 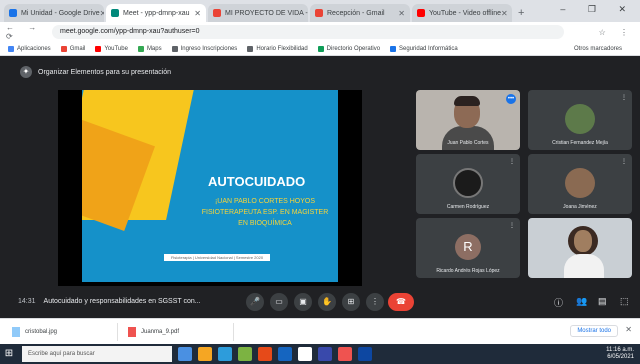 What do you see at coordinates (468, 143) in the screenshot?
I see `participant-name: Juan Pablo Cortes` at bounding box center [468, 143].